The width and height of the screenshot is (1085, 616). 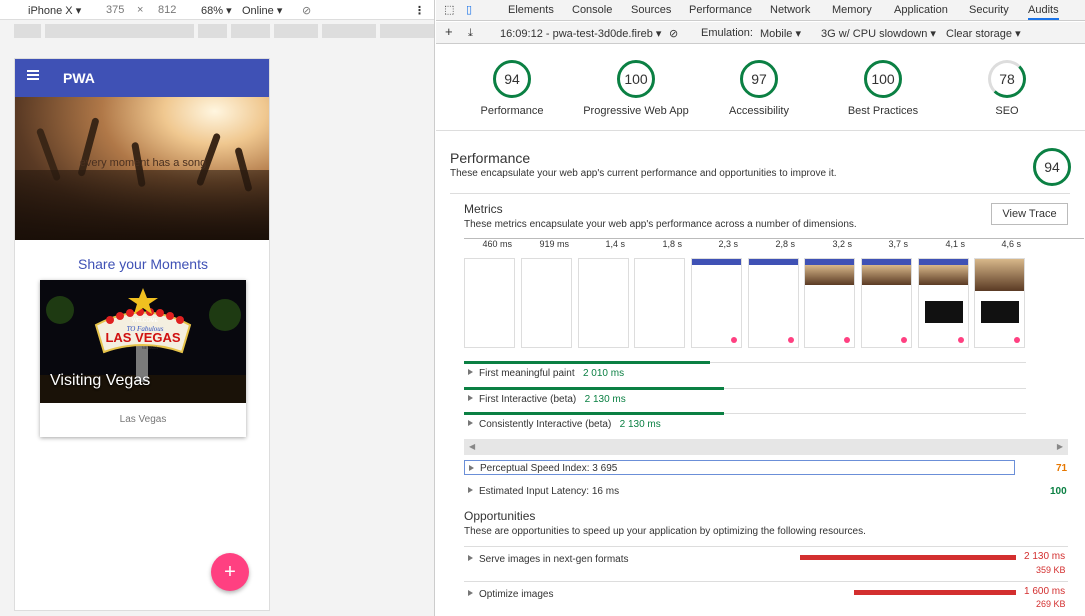 I want to click on filmstrip-tick: 460 ms, so click(x=497, y=244).